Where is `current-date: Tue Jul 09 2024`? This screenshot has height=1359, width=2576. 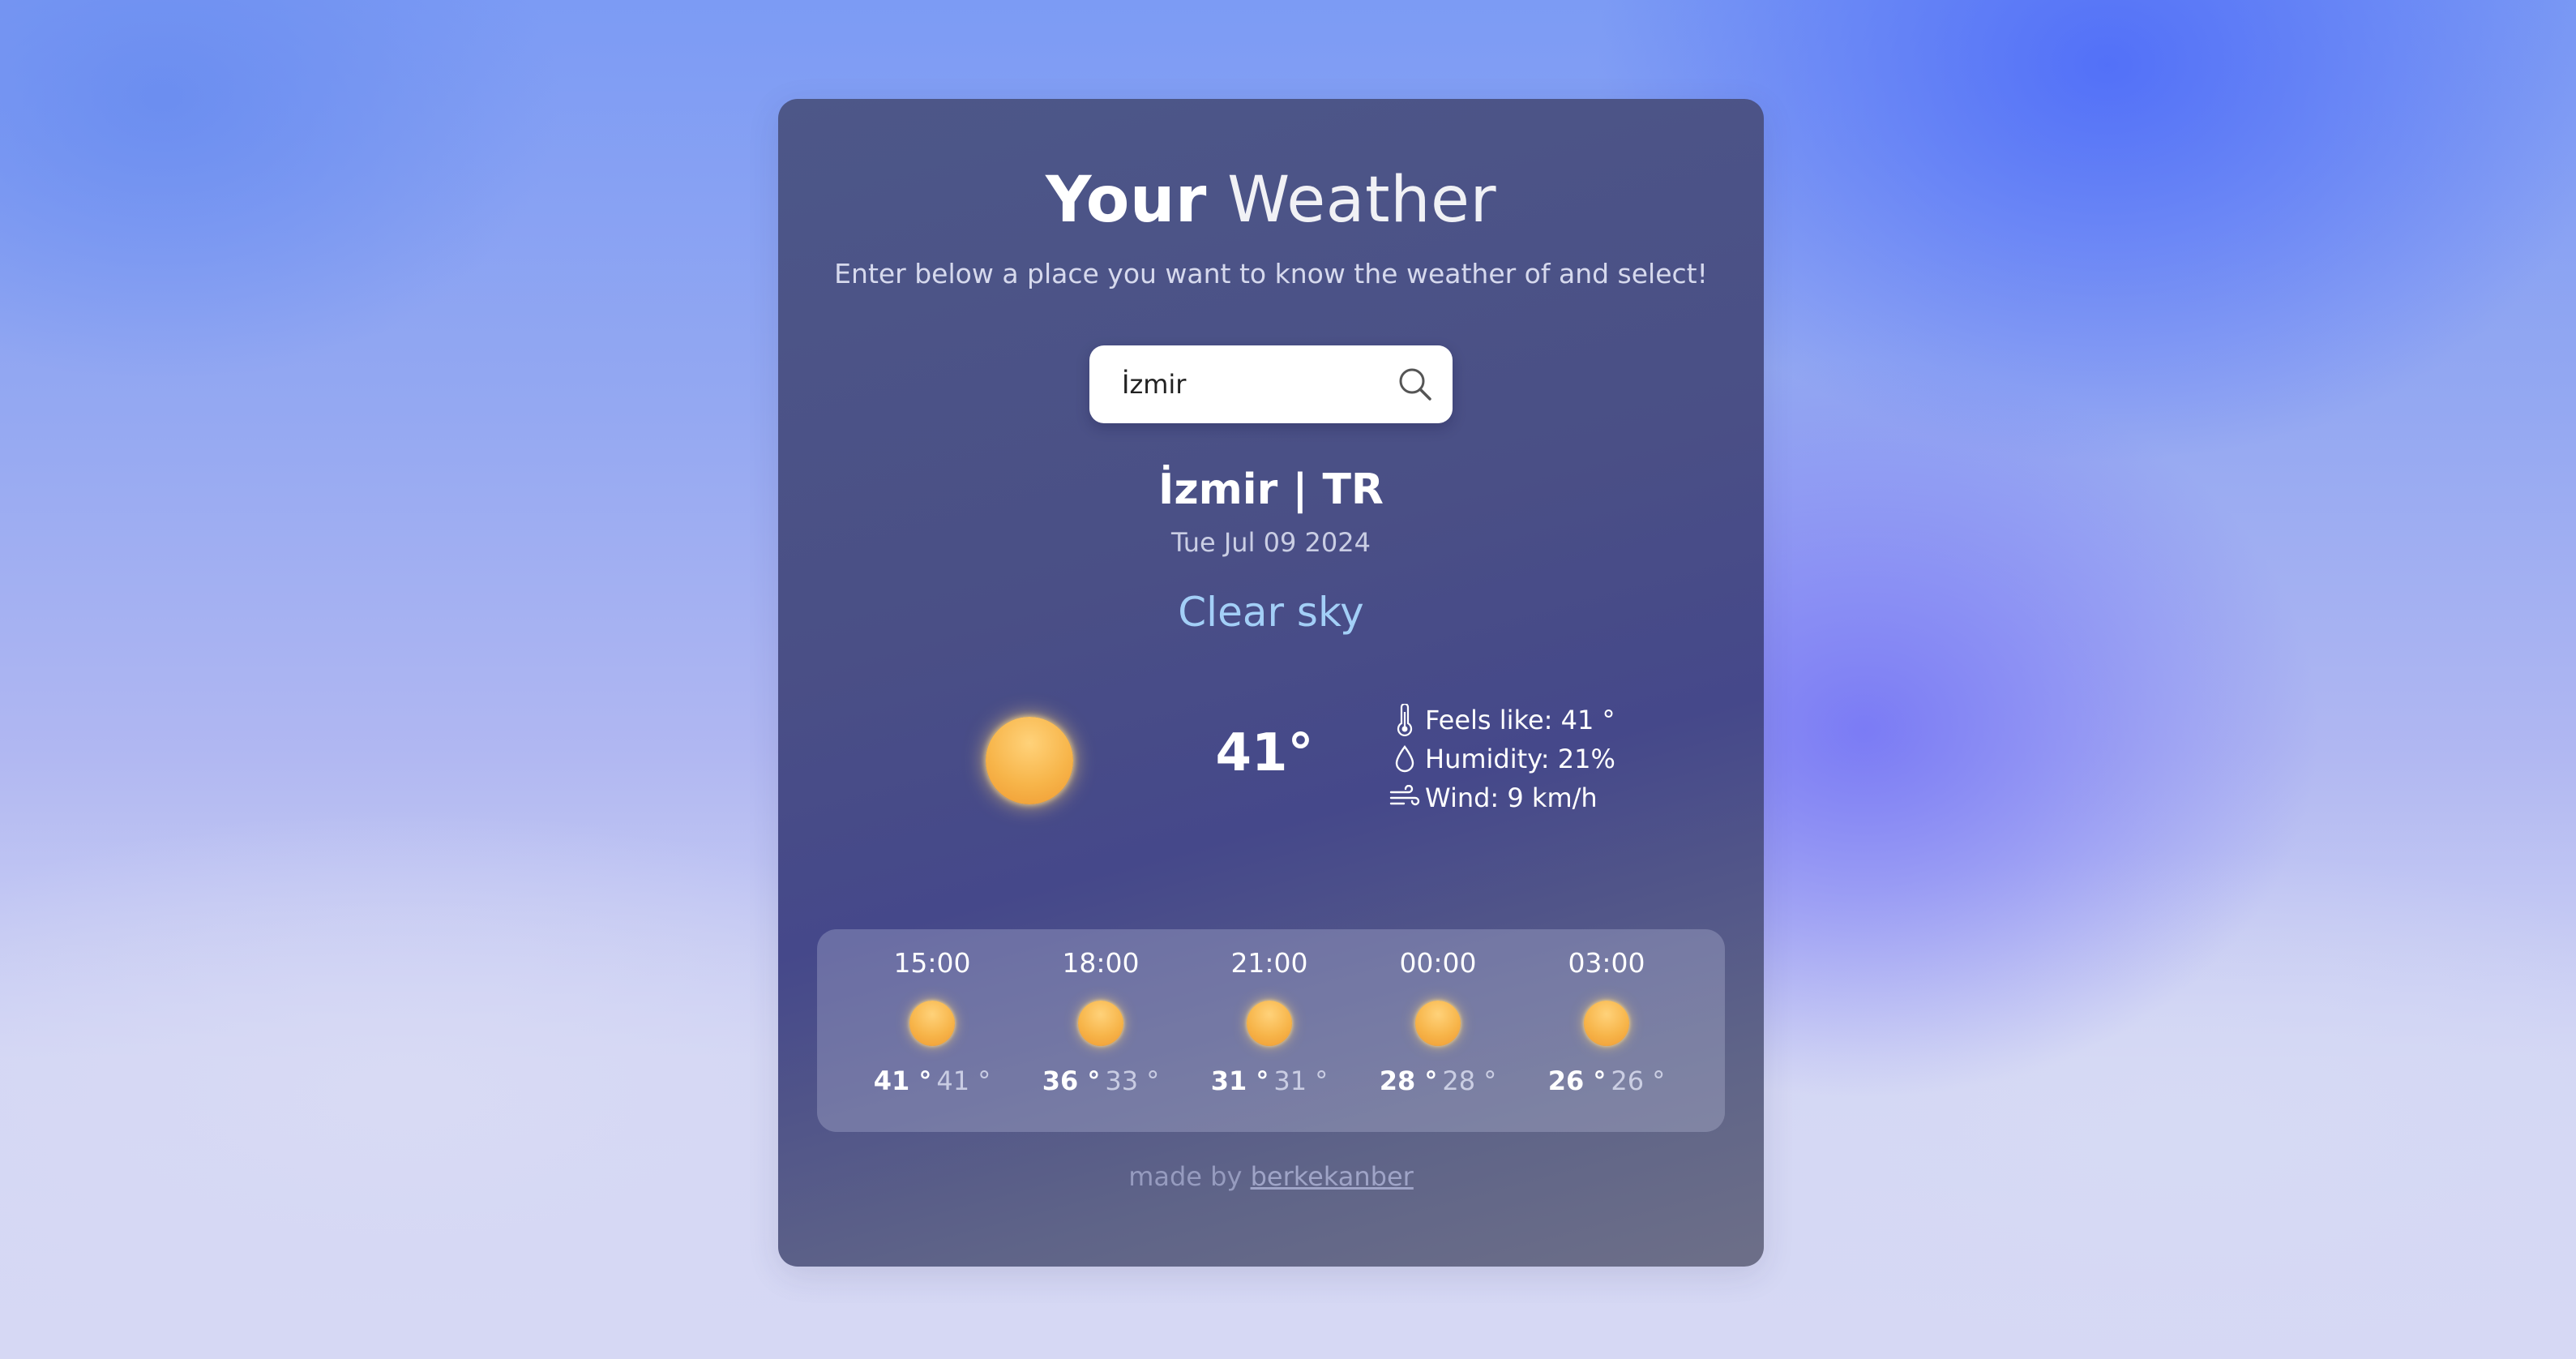 current-date: Tue Jul 09 2024 is located at coordinates (1271, 542).